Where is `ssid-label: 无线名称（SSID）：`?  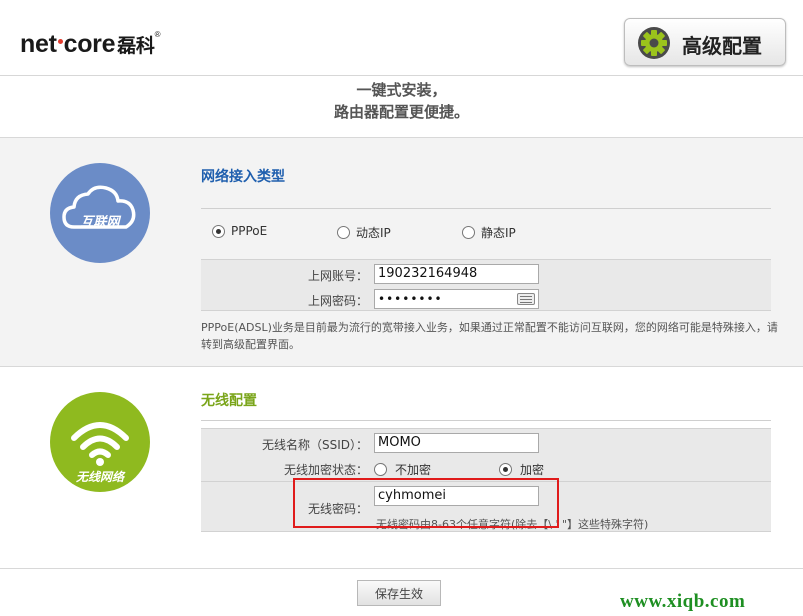
ssid-label: 无线名称（SSID）： is located at coordinates (314, 445).